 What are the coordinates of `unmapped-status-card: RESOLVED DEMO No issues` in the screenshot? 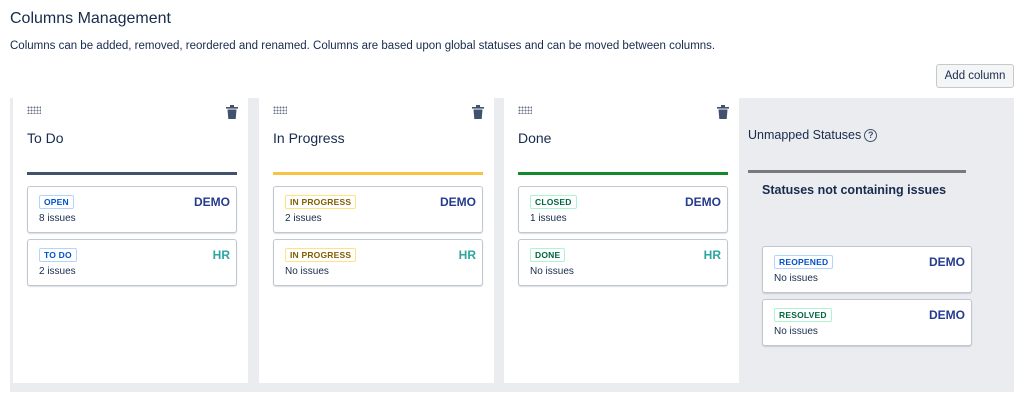 It's located at (867, 322).